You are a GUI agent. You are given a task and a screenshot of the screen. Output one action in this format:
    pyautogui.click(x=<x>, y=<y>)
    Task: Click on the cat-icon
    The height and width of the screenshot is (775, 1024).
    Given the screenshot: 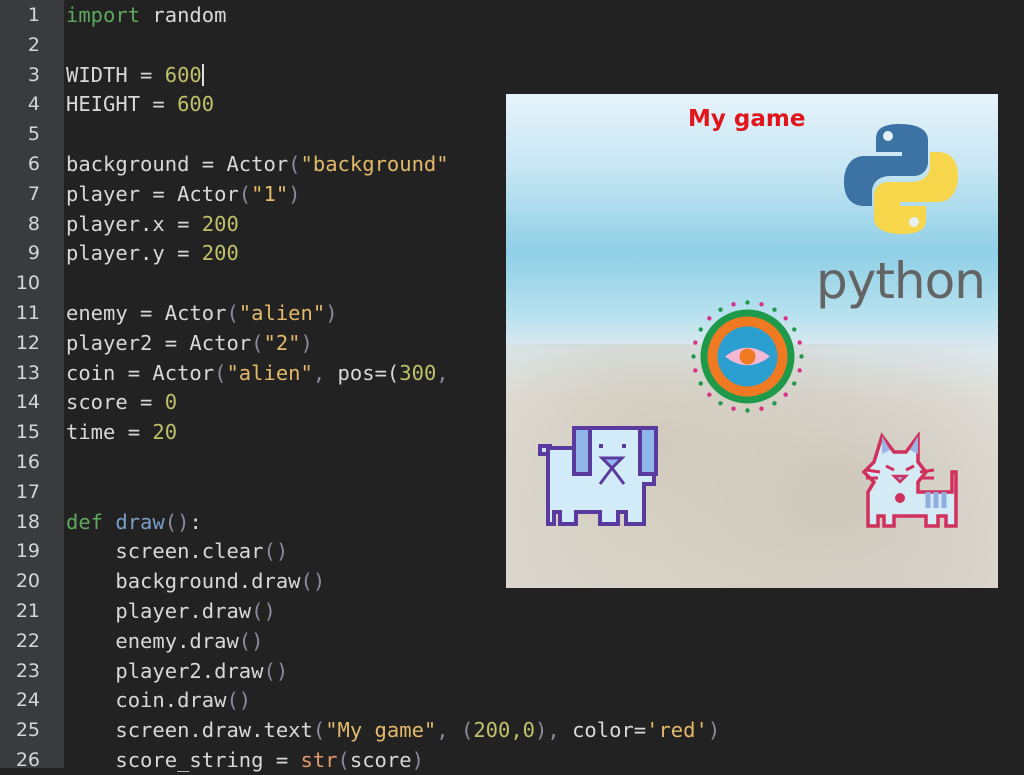 What is the action you would take?
    pyautogui.click(x=909, y=480)
    